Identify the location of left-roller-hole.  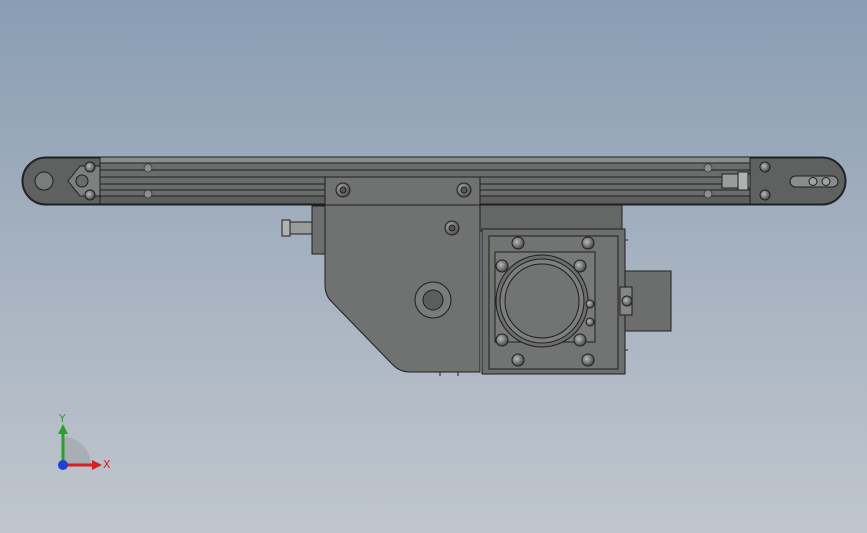
(44, 181).